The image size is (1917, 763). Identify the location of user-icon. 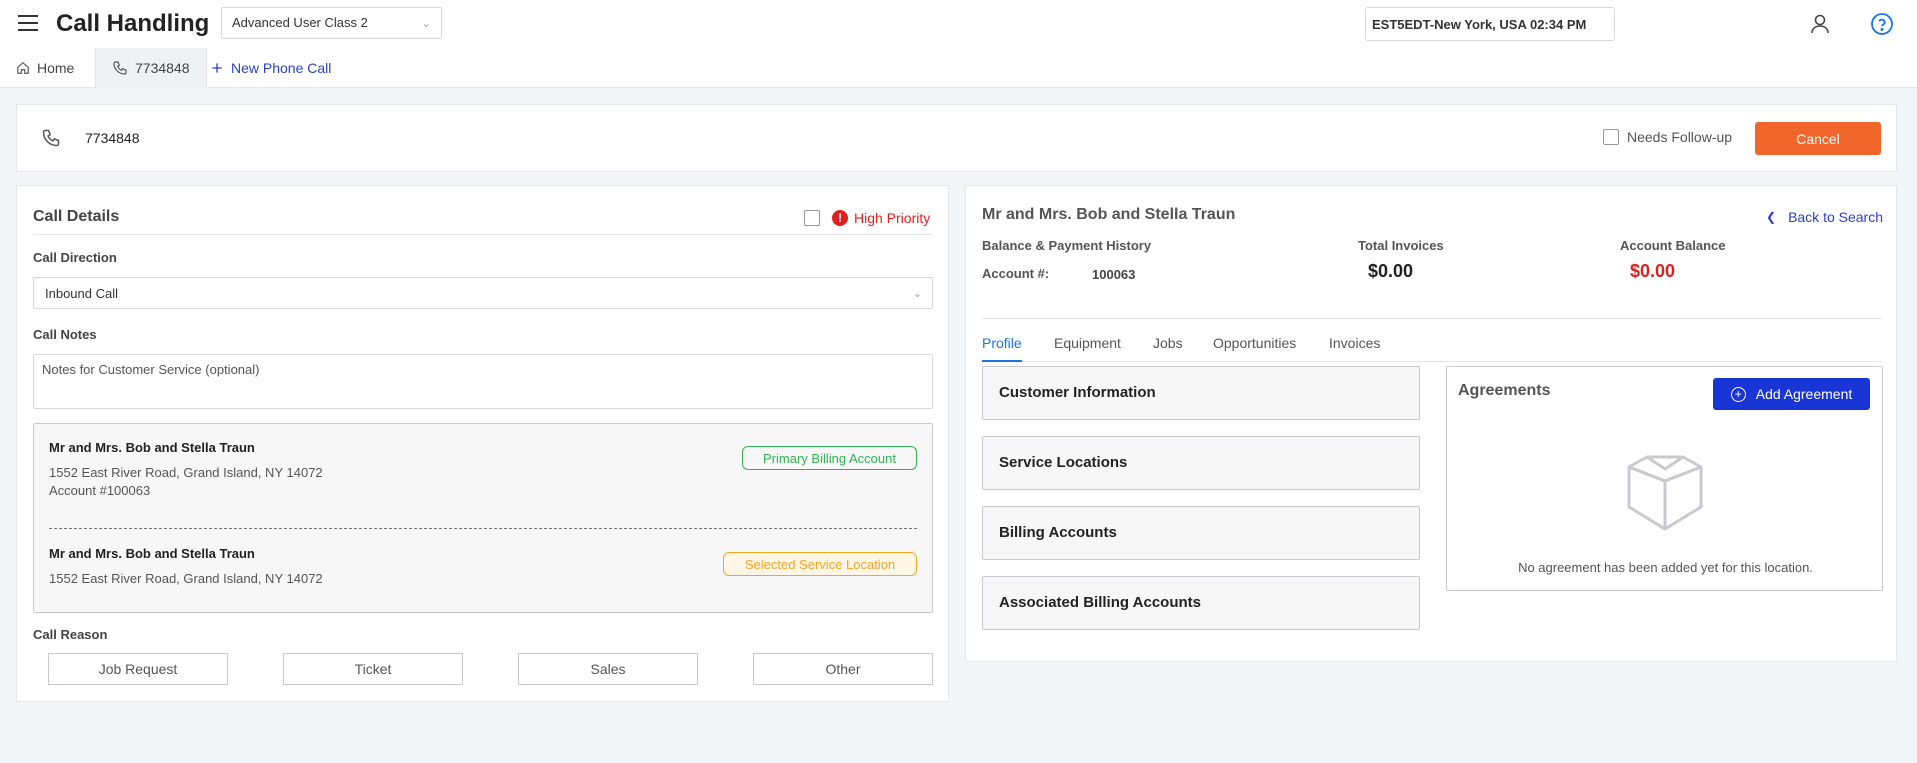
(1820, 24).